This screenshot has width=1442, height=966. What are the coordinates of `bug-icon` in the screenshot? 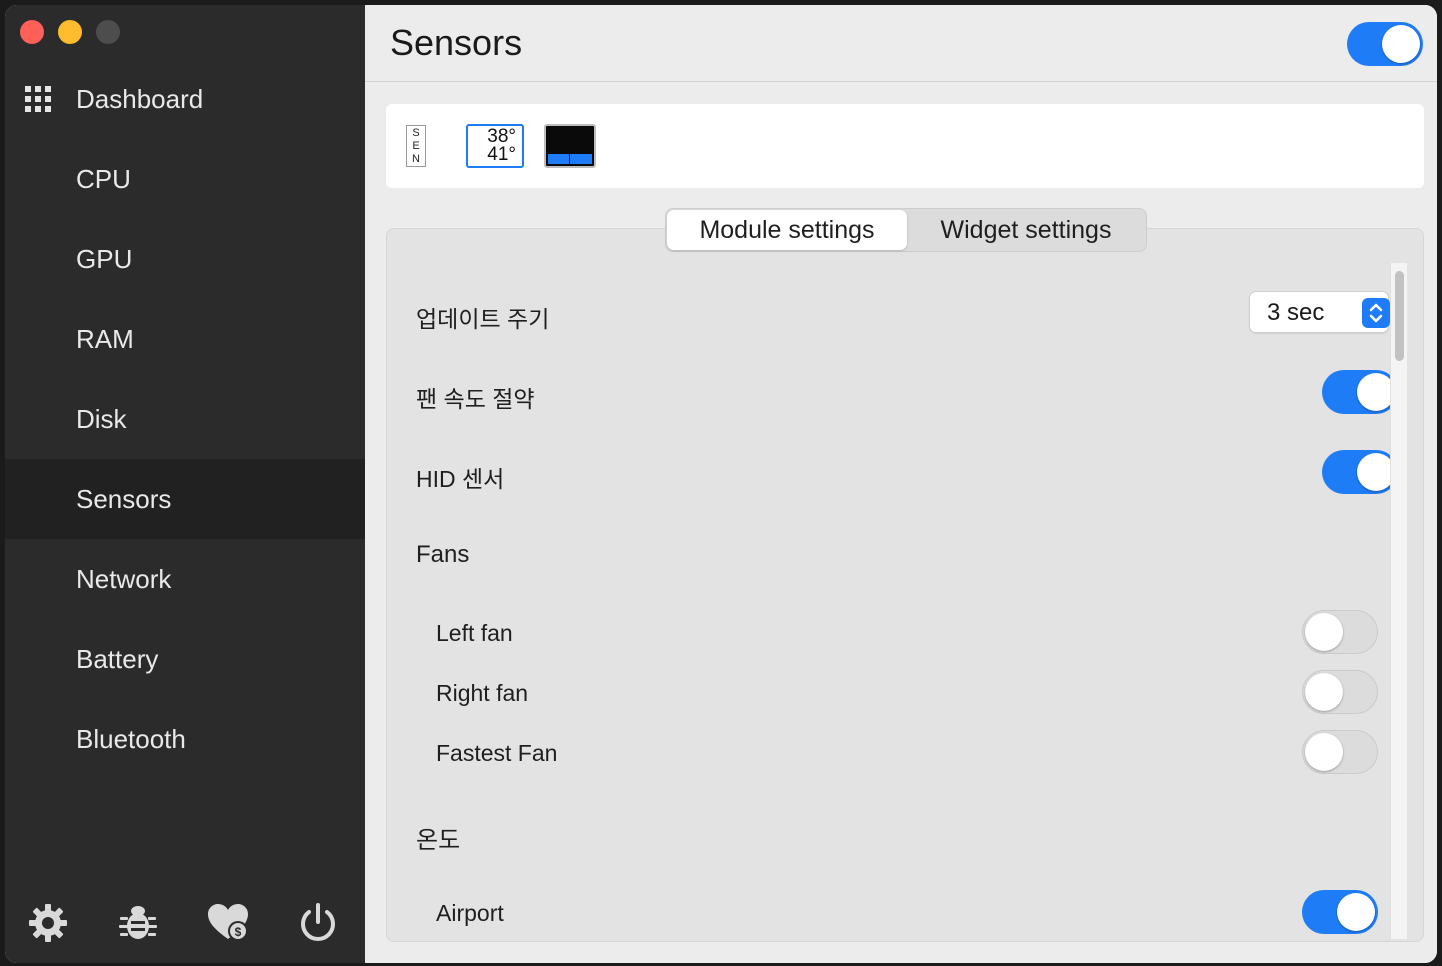 It's located at (138, 923).